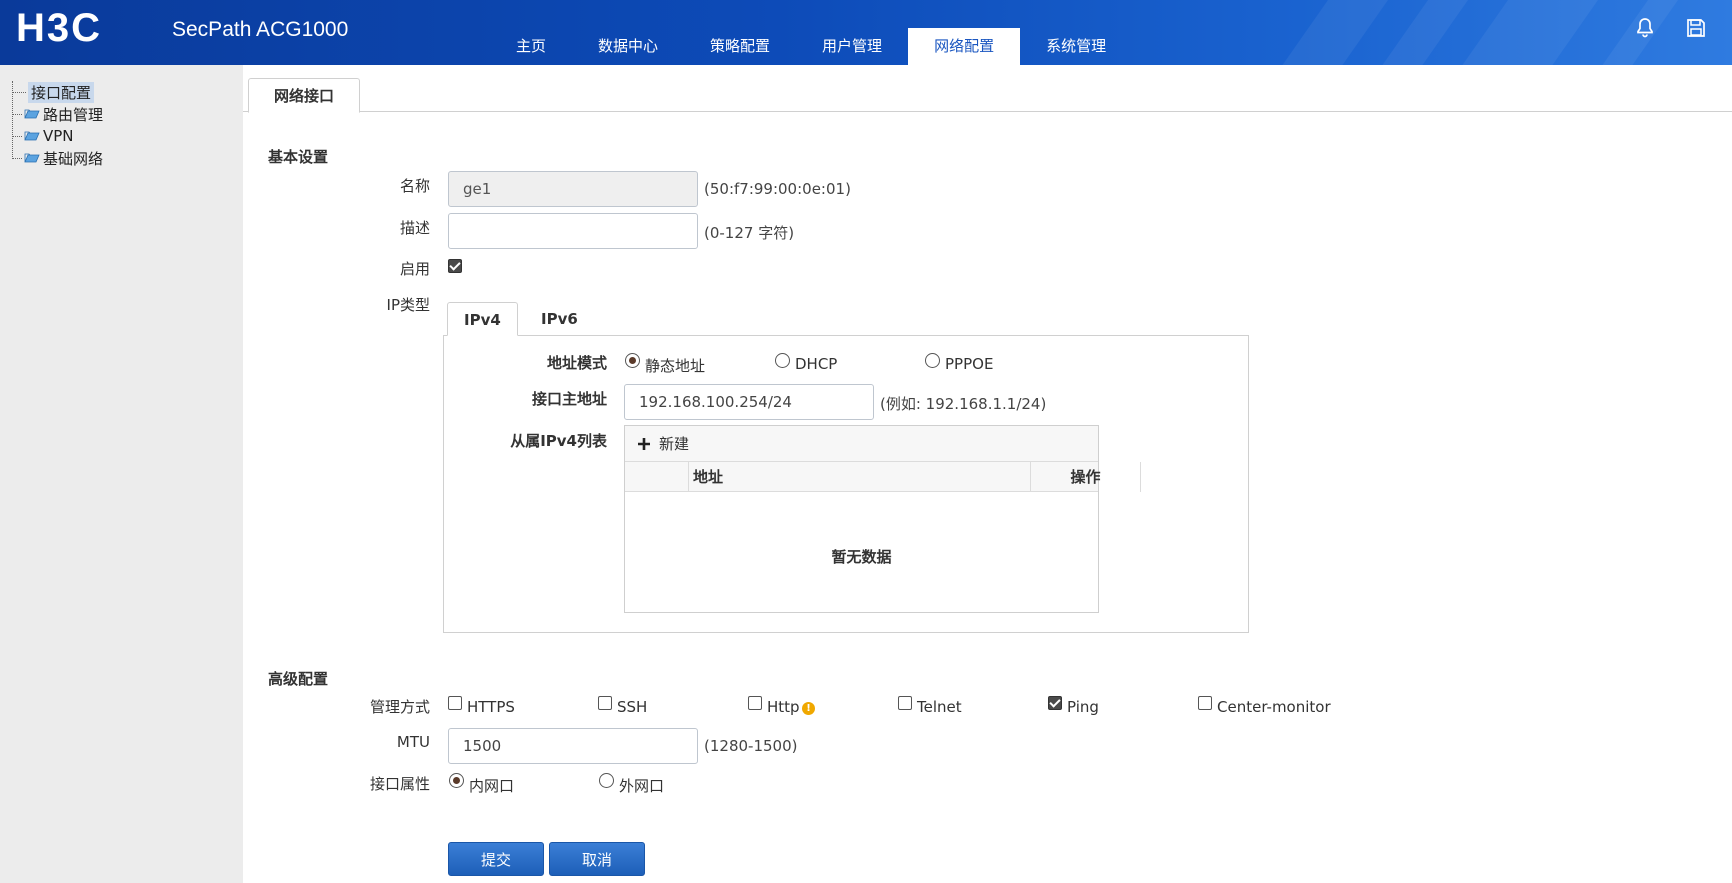 This screenshot has width=1732, height=883. What do you see at coordinates (987, 89) in the screenshot?
I see `page-tabbar: 网络接口` at bounding box center [987, 89].